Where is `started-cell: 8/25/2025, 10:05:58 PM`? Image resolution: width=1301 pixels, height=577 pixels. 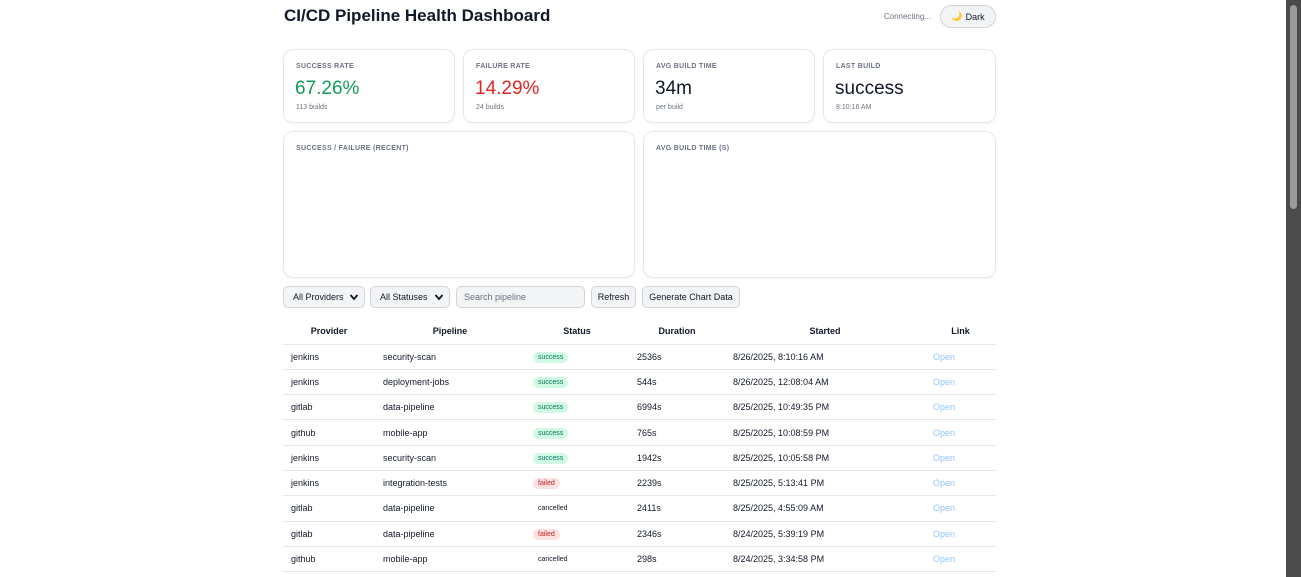
started-cell: 8/25/2025, 10:05:58 PM is located at coordinates (825, 458).